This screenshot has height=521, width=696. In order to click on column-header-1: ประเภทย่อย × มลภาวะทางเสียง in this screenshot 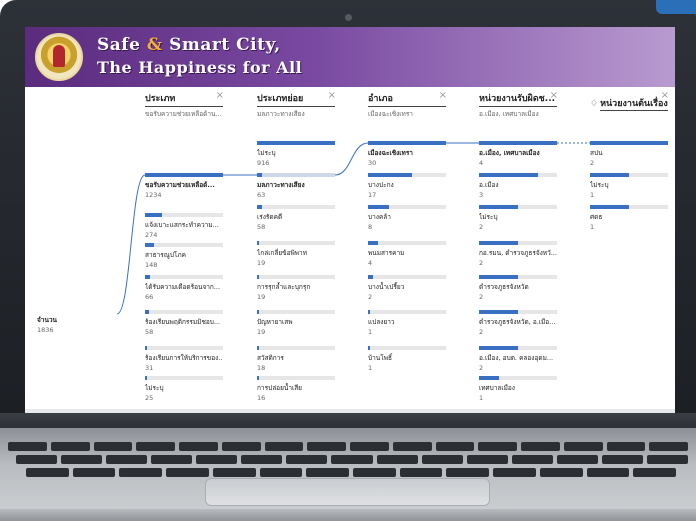, I will do `click(296, 104)`.